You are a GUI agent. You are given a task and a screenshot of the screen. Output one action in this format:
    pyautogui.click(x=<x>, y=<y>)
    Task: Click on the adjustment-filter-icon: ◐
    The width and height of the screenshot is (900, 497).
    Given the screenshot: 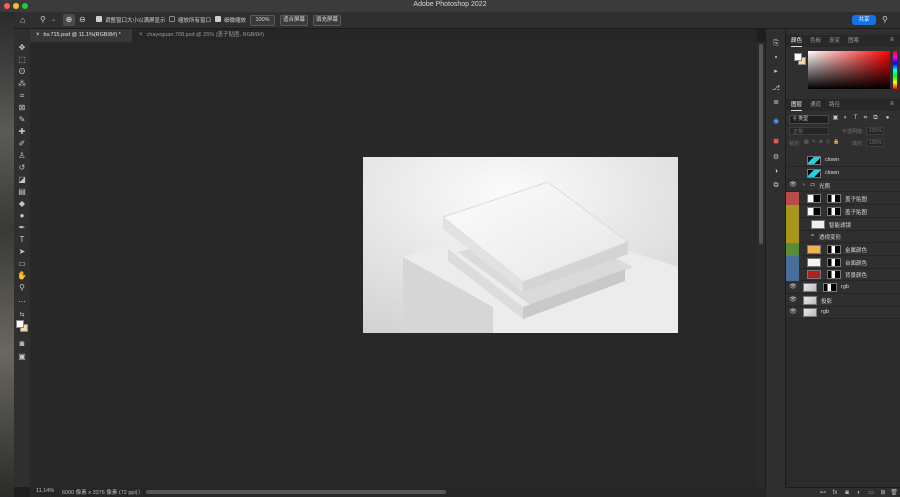 What is the action you would take?
    pyautogui.click(x=845, y=118)
    